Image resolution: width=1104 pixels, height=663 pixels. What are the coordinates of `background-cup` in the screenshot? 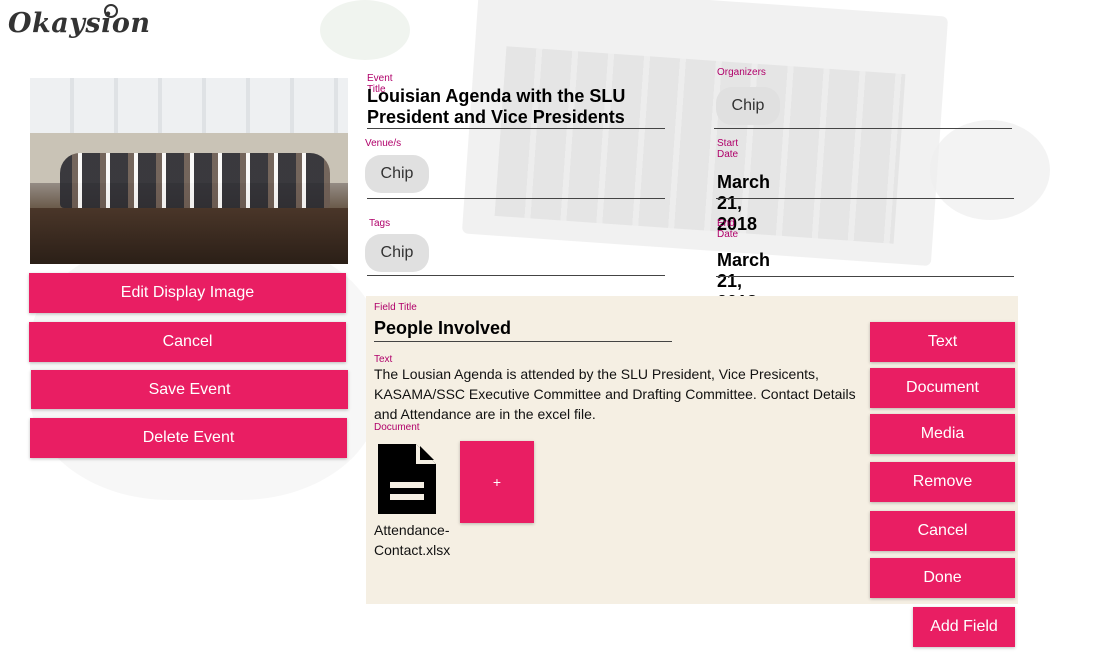 It's located at (990, 170).